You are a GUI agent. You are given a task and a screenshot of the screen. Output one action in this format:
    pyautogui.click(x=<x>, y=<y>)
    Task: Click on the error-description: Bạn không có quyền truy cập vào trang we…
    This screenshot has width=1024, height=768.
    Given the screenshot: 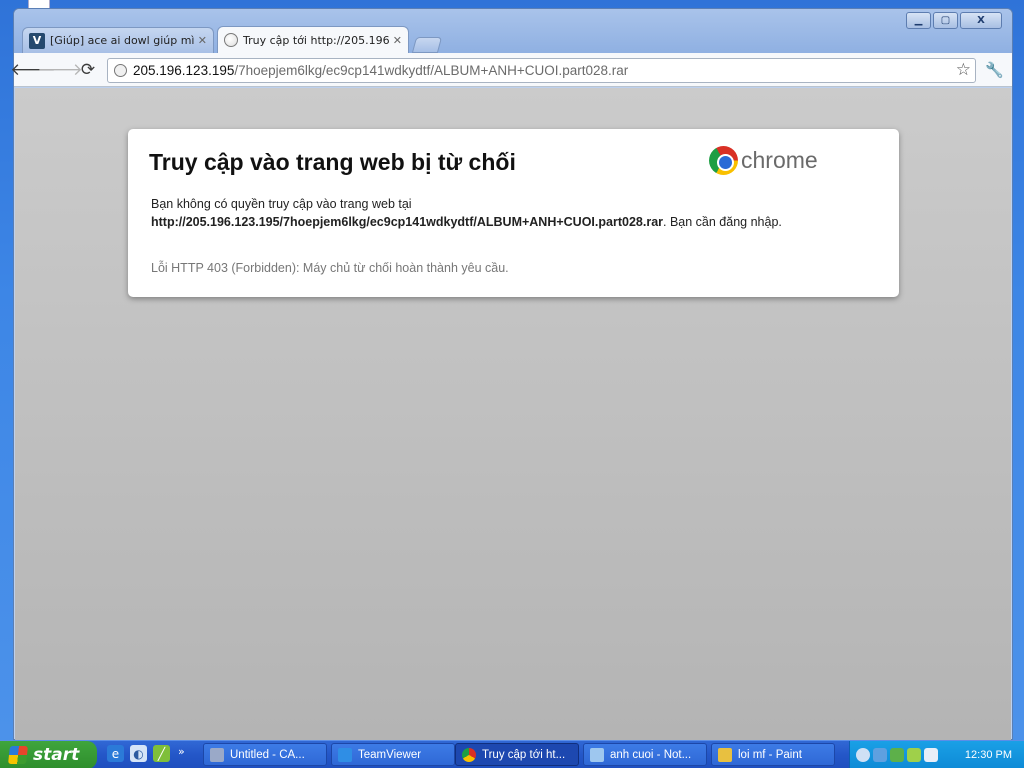 What is the action you would take?
    pyautogui.click(x=511, y=213)
    